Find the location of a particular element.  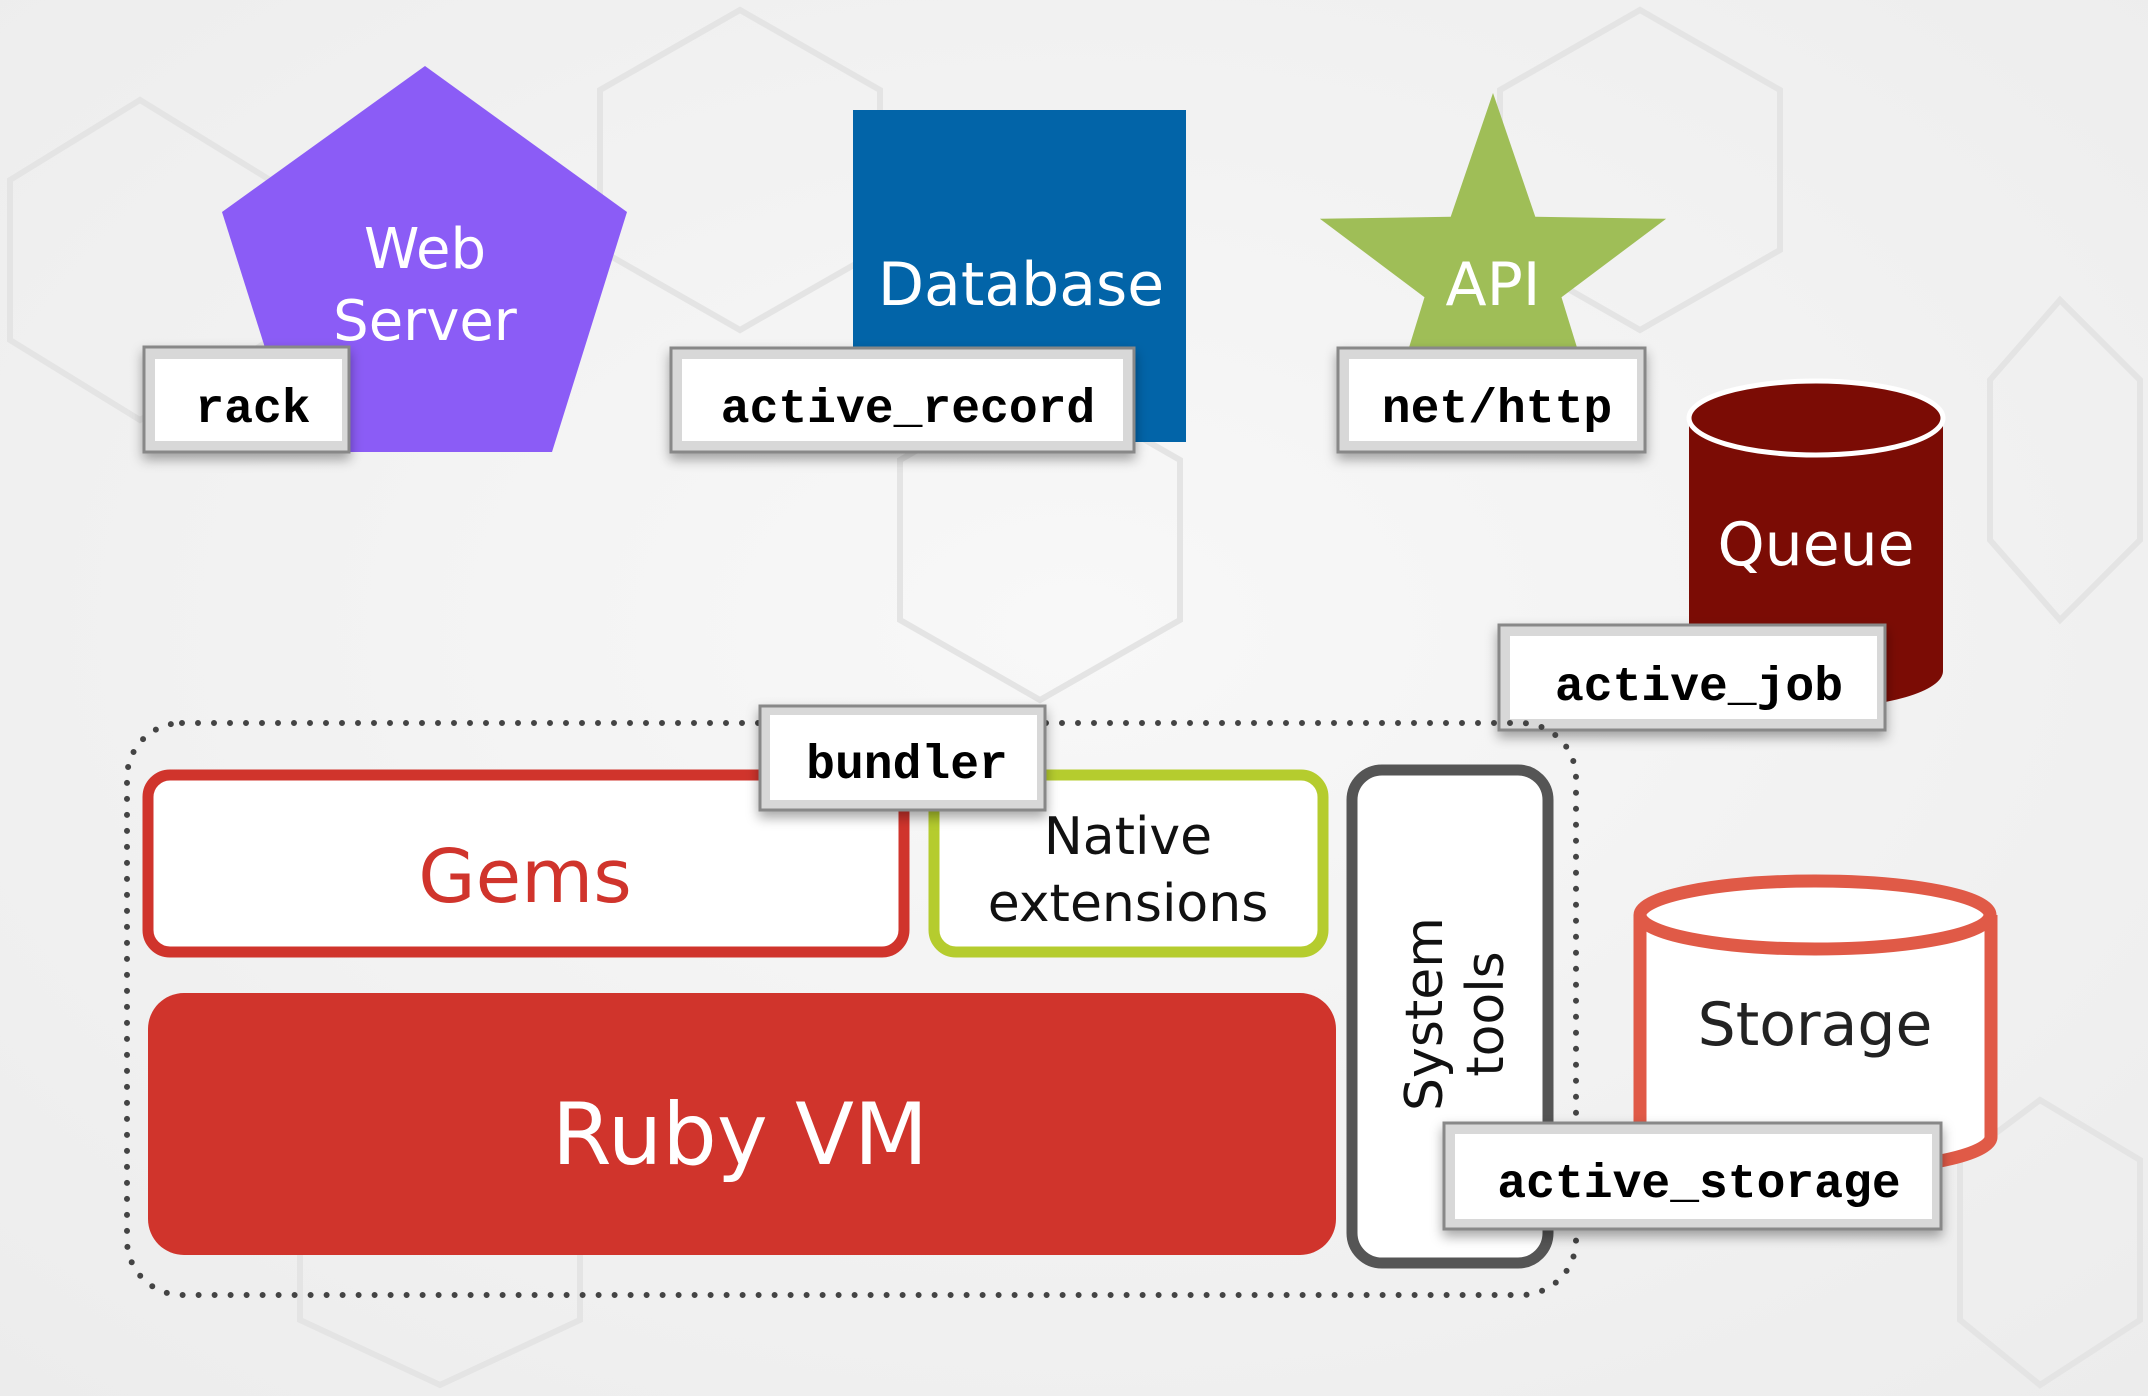

native-extensions-label-line1: Native is located at coordinates (1128, 837).